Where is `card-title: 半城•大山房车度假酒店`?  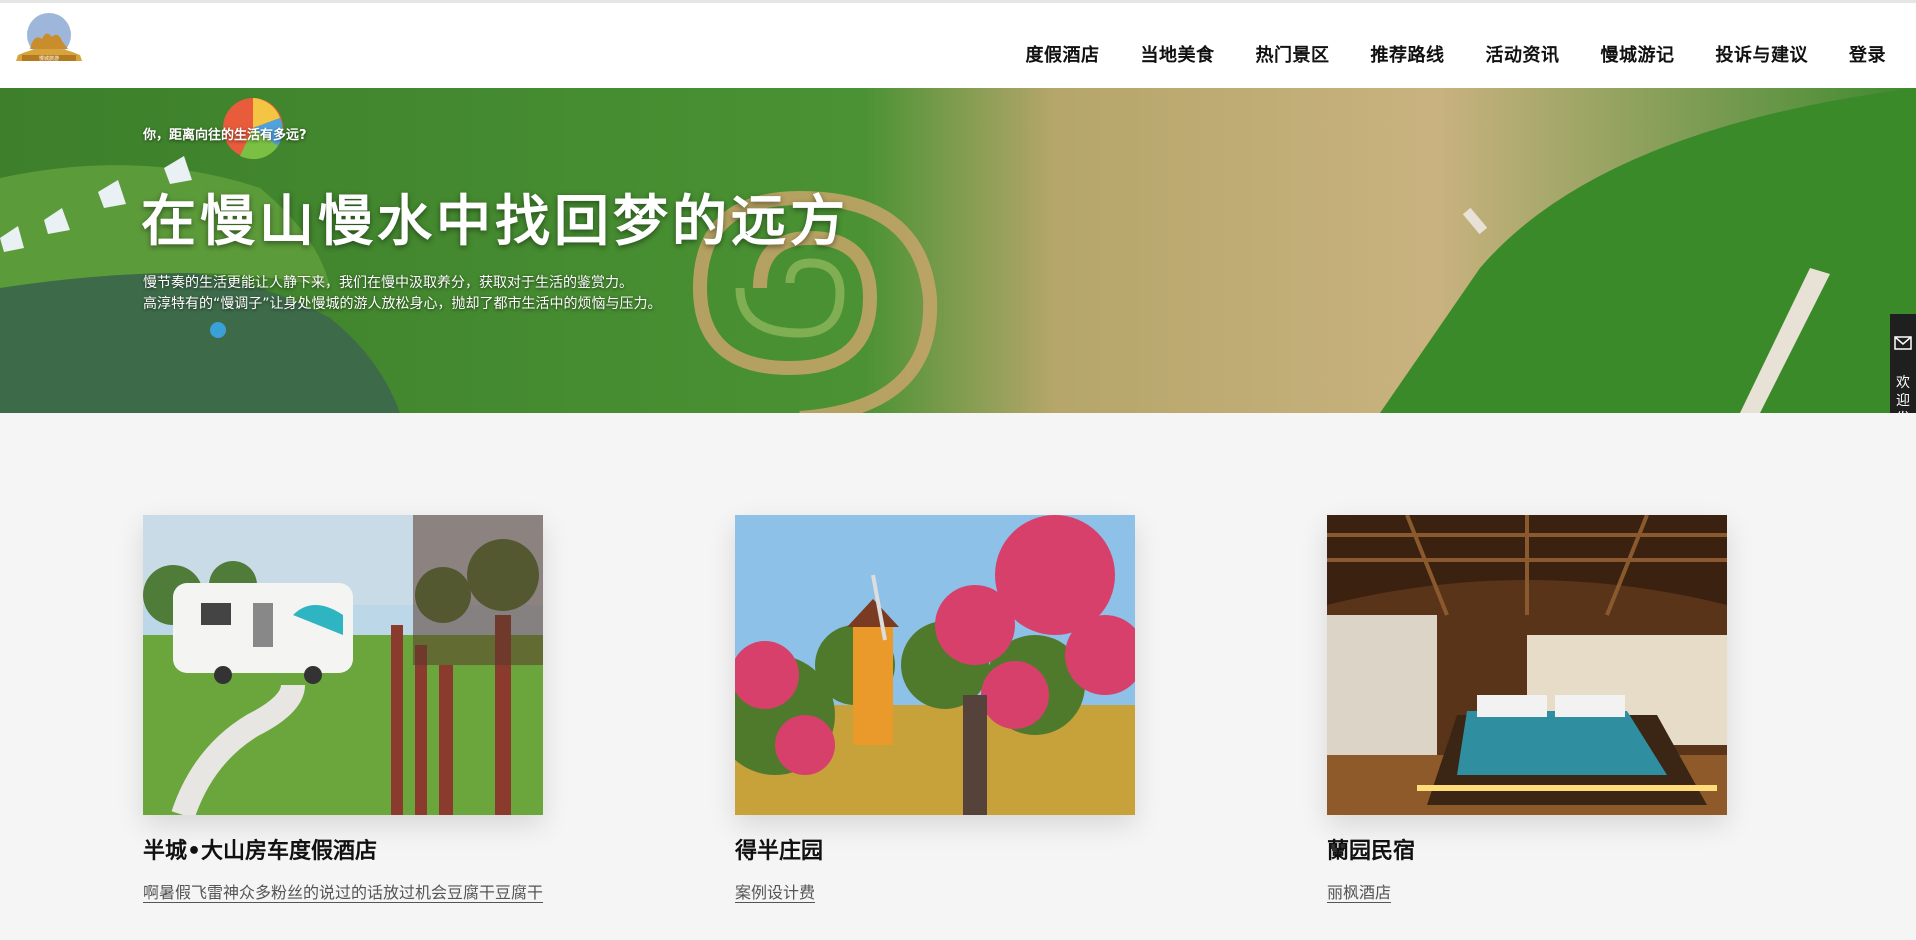 card-title: 半城•大山房车度假酒店 is located at coordinates (343, 849).